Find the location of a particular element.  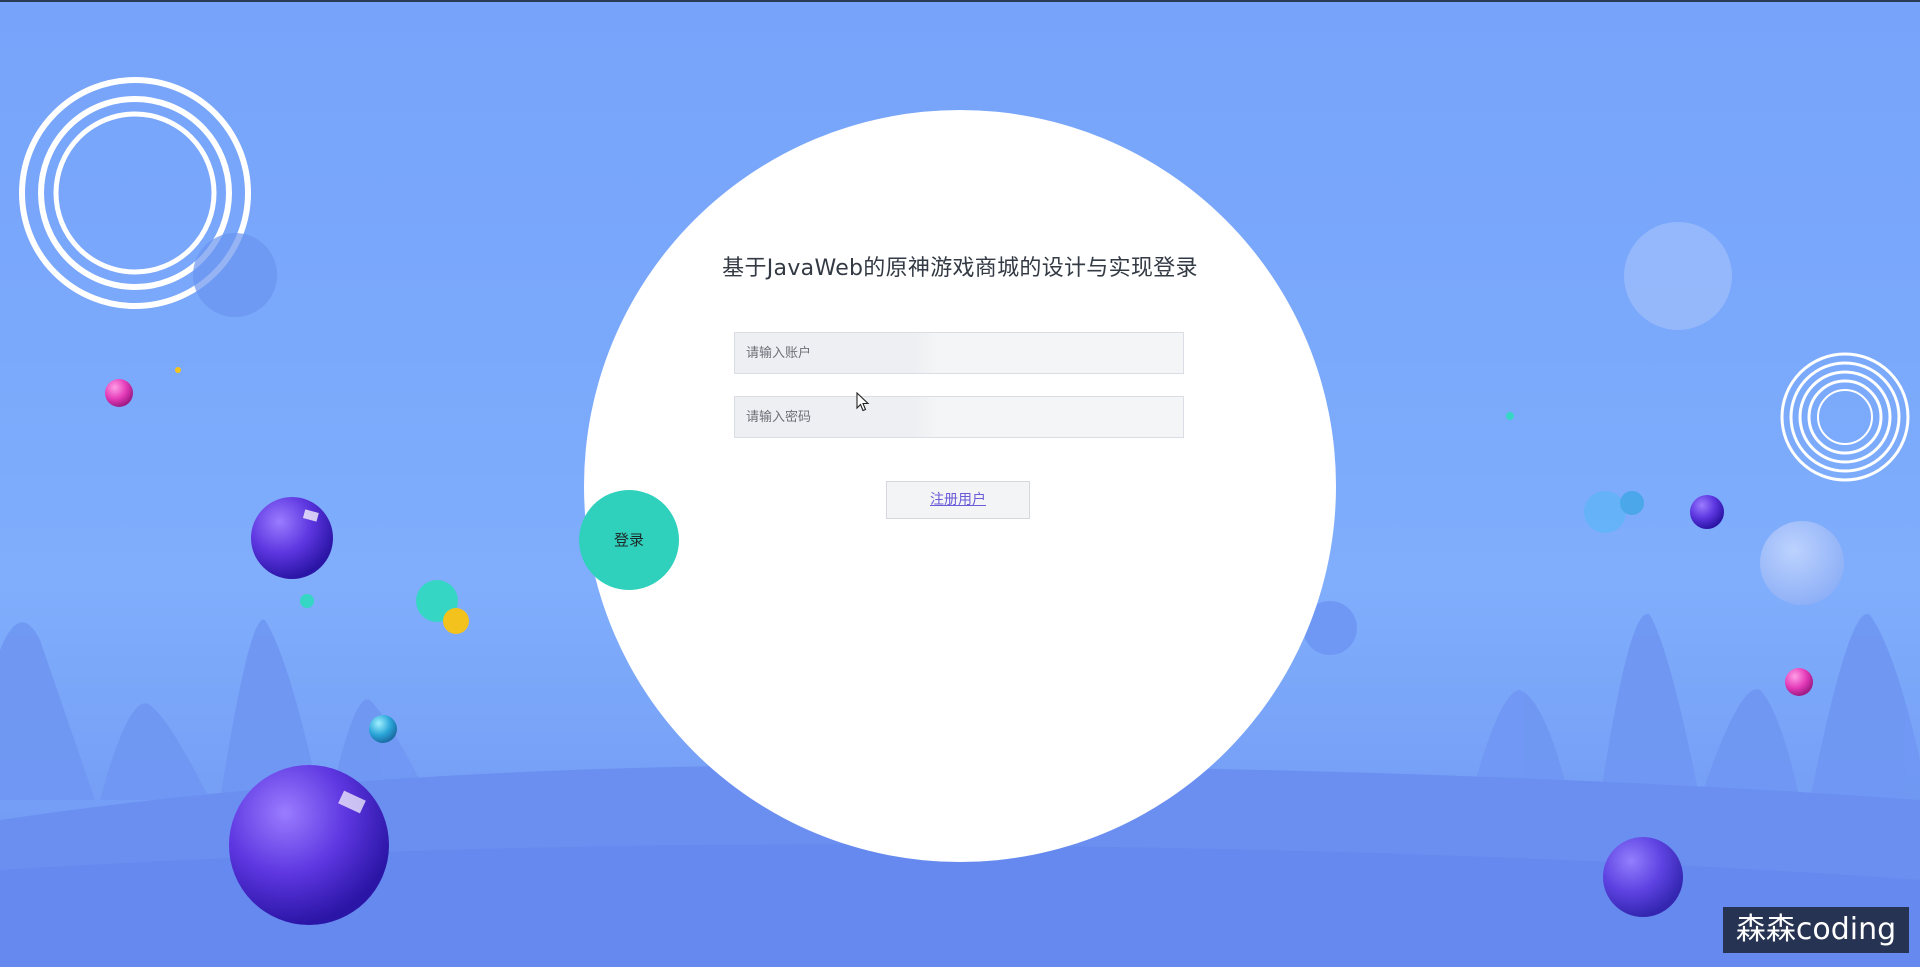

account-input is located at coordinates (959, 353).